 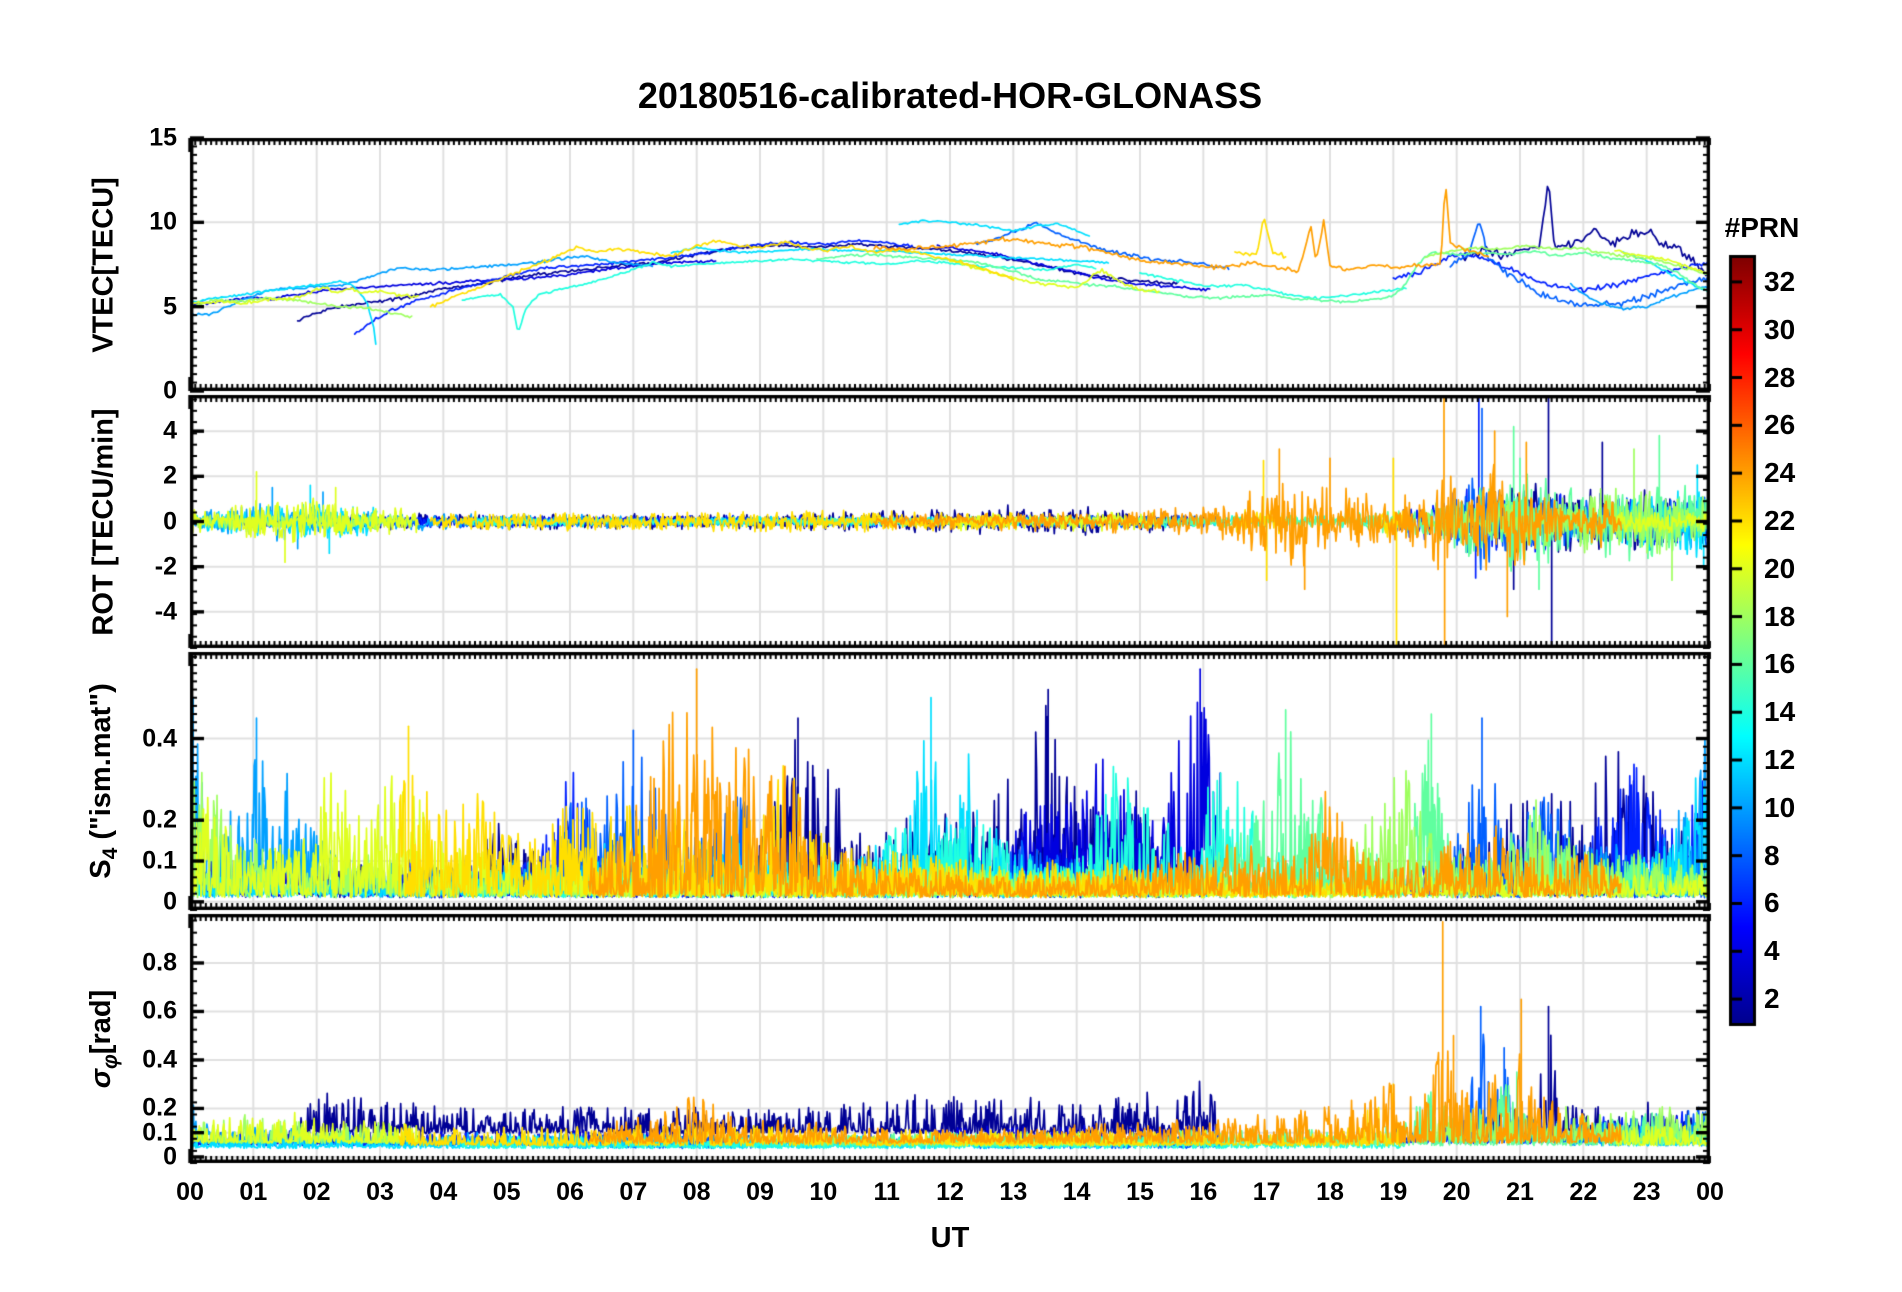 I want to click on x-tick-label: 01, so click(x=253, y=1192).